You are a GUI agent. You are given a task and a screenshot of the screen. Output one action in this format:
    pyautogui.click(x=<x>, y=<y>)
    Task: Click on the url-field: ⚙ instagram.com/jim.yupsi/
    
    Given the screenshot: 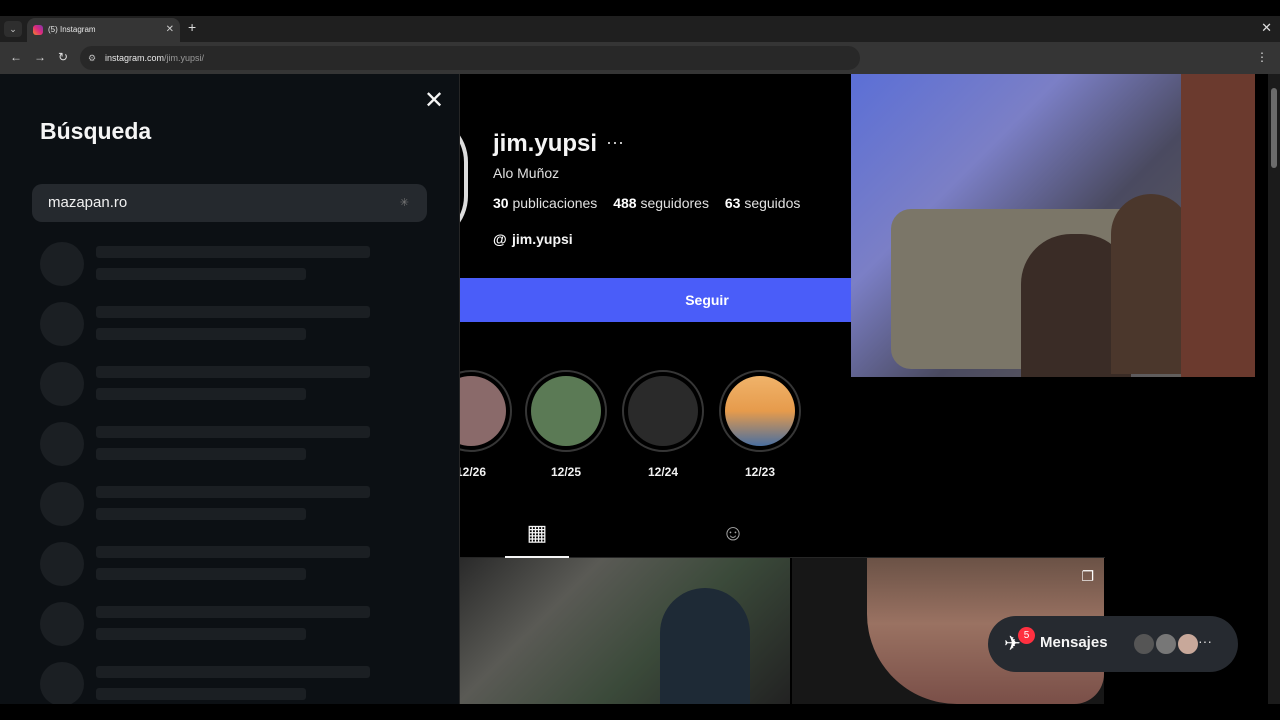 What is the action you would take?
    pyautogui.click(x=470, y=58)
    